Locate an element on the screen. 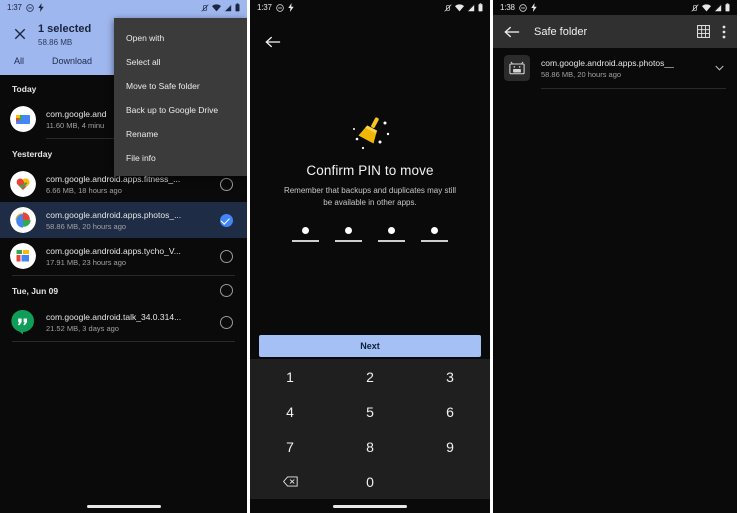 This screenshot has width=740, height=513. key-8: 8 is located at coordinates (370, 446).